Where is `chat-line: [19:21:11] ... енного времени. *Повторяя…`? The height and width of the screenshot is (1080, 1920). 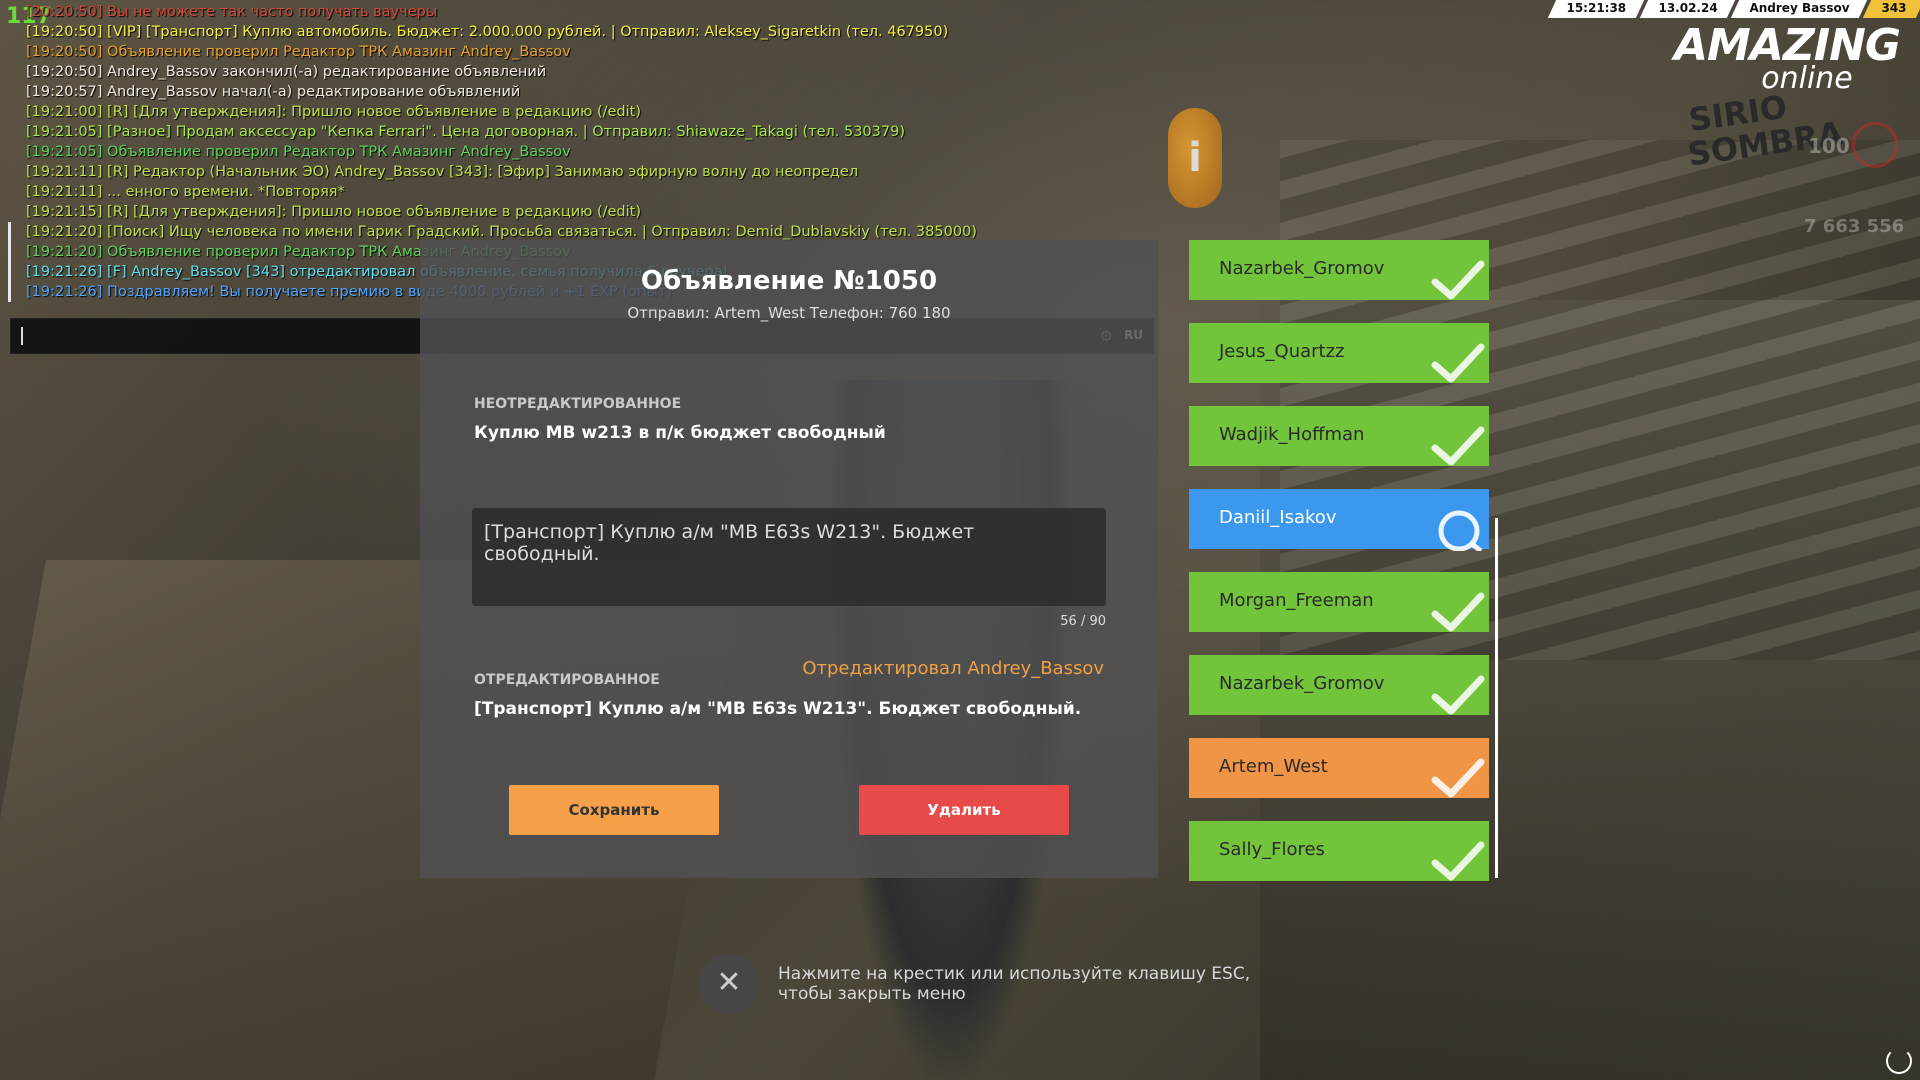
chat-line: [19:21:11] ... енного времени. *Повторяя… is located at coordinates (185, 192).